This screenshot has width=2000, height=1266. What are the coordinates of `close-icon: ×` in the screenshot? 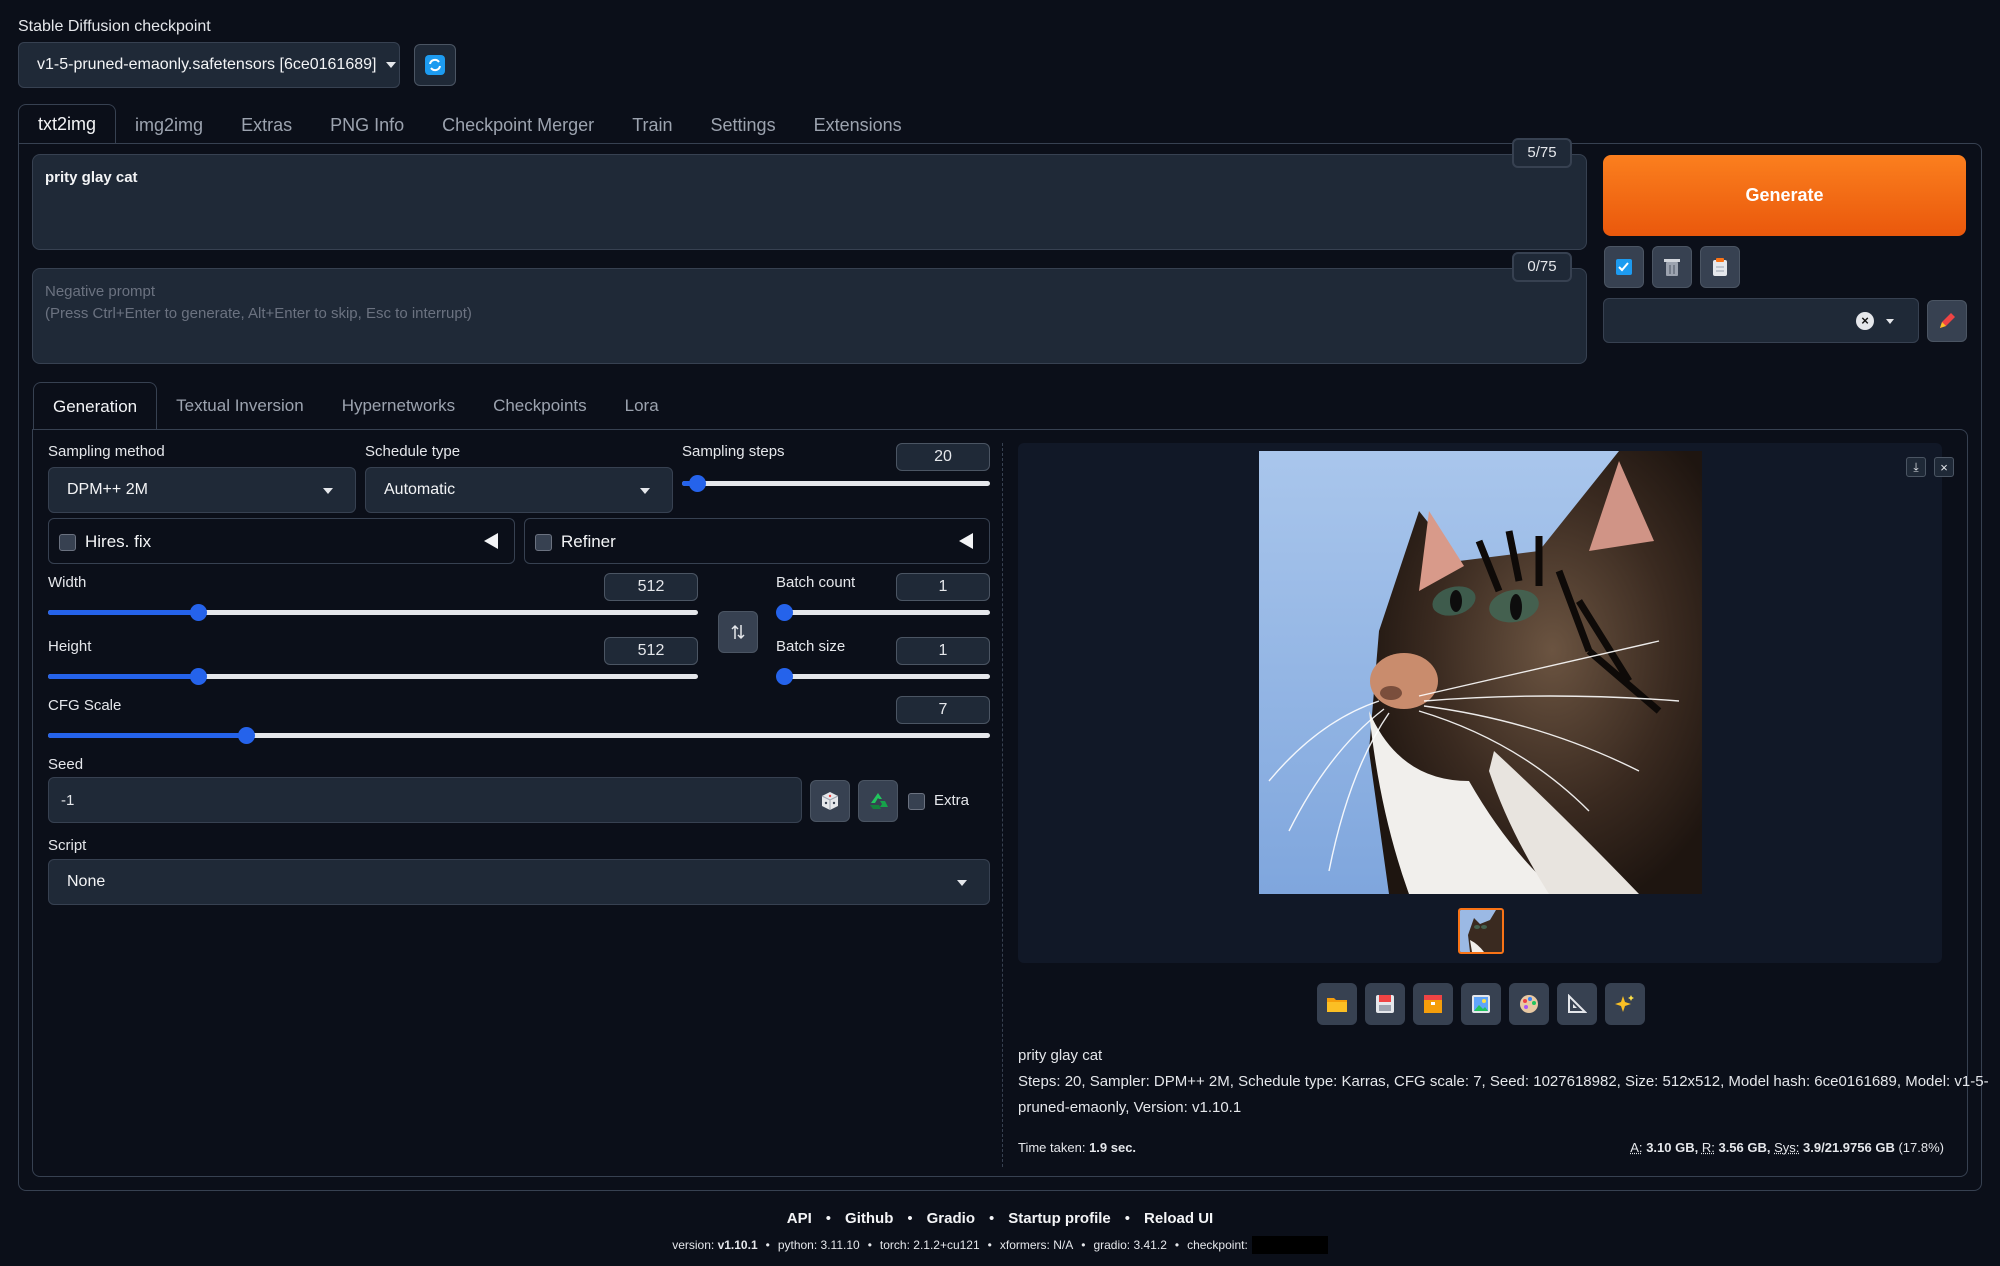 It's located at (1944, 467).